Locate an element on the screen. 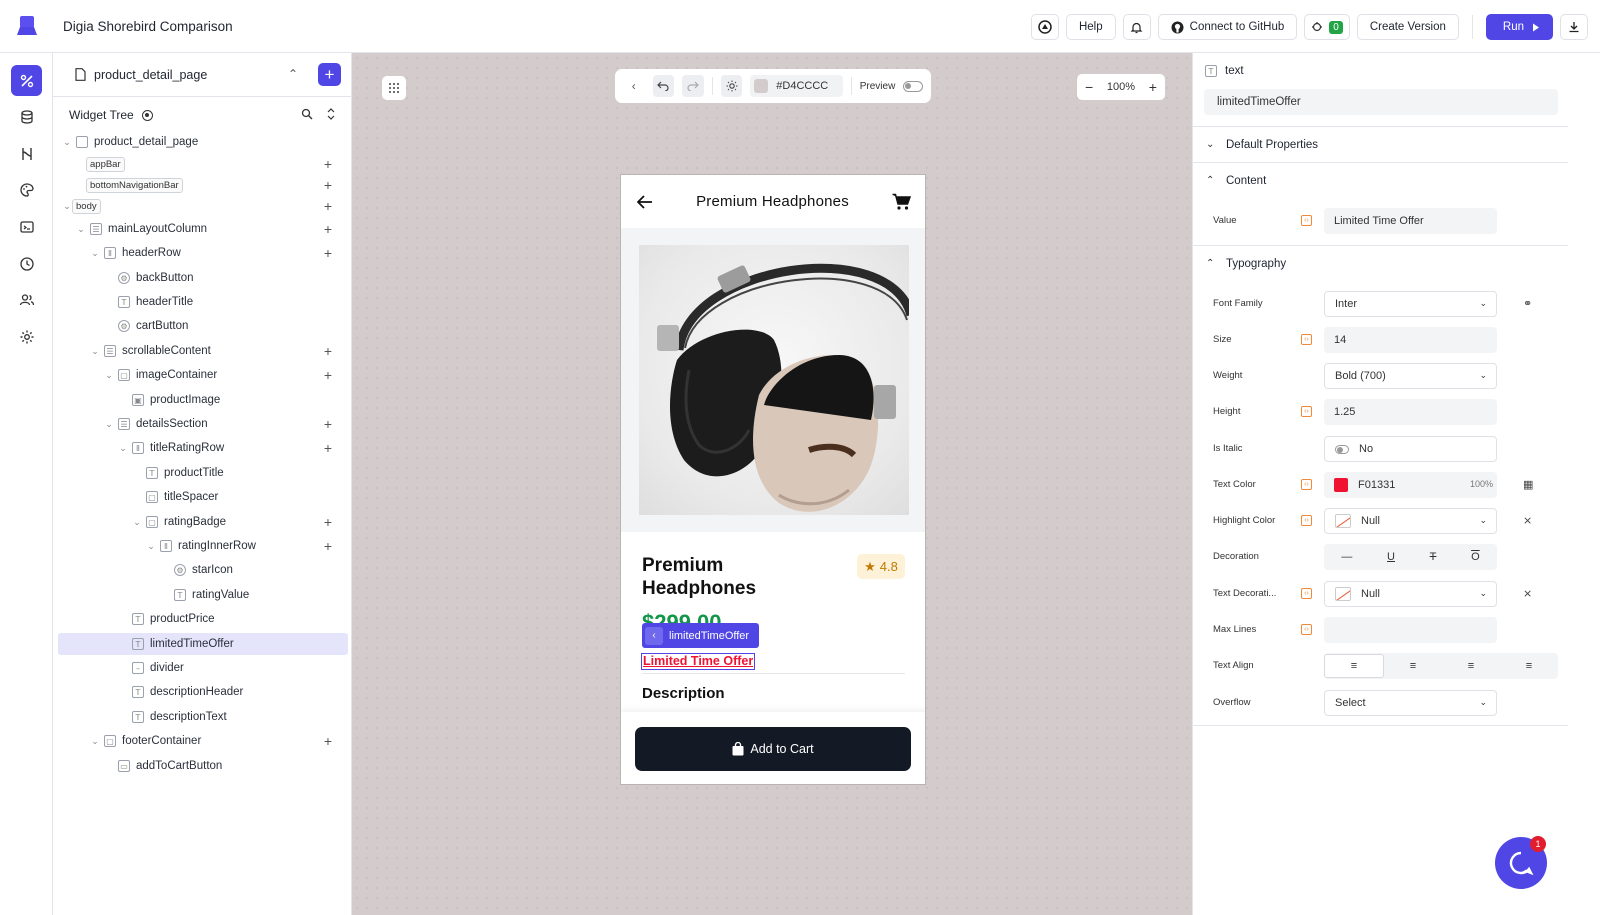  text-decoration-color-select: Null ⌄ is located at coordinates (1410, 594).